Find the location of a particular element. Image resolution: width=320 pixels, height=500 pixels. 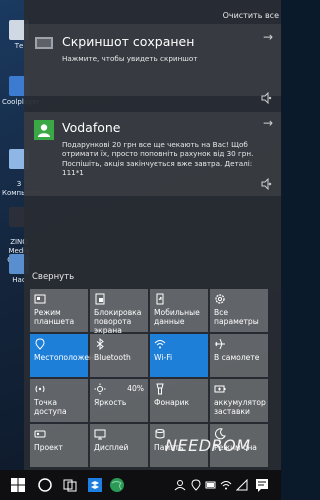

watermark-text: NEEDROM is located at coordinates (208, 445).